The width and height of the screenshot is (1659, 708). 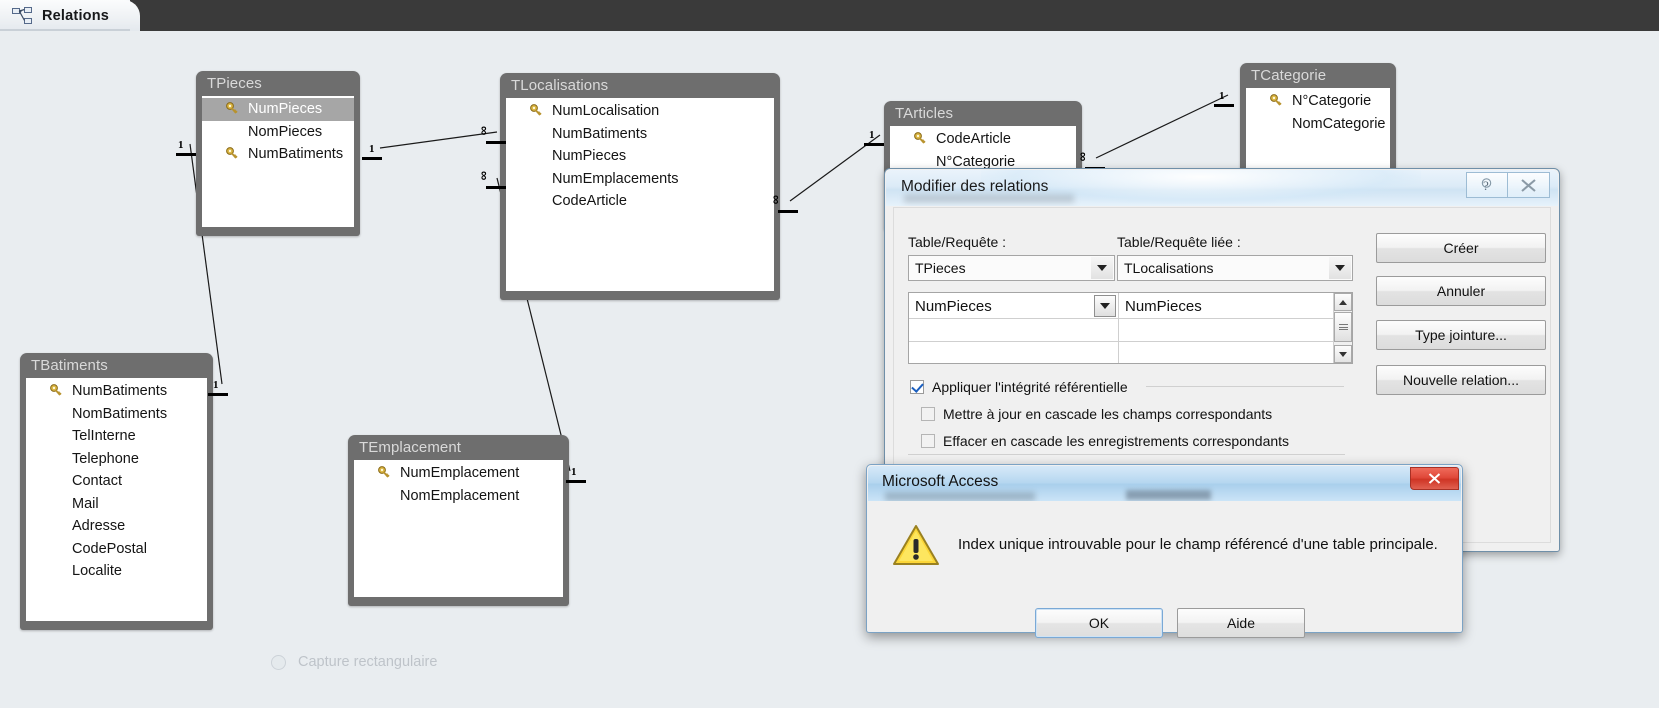 What do you see at coordinates (372, 158) in the screenshot?
I see `cardinality-bar` at bounding box center [372, 158].